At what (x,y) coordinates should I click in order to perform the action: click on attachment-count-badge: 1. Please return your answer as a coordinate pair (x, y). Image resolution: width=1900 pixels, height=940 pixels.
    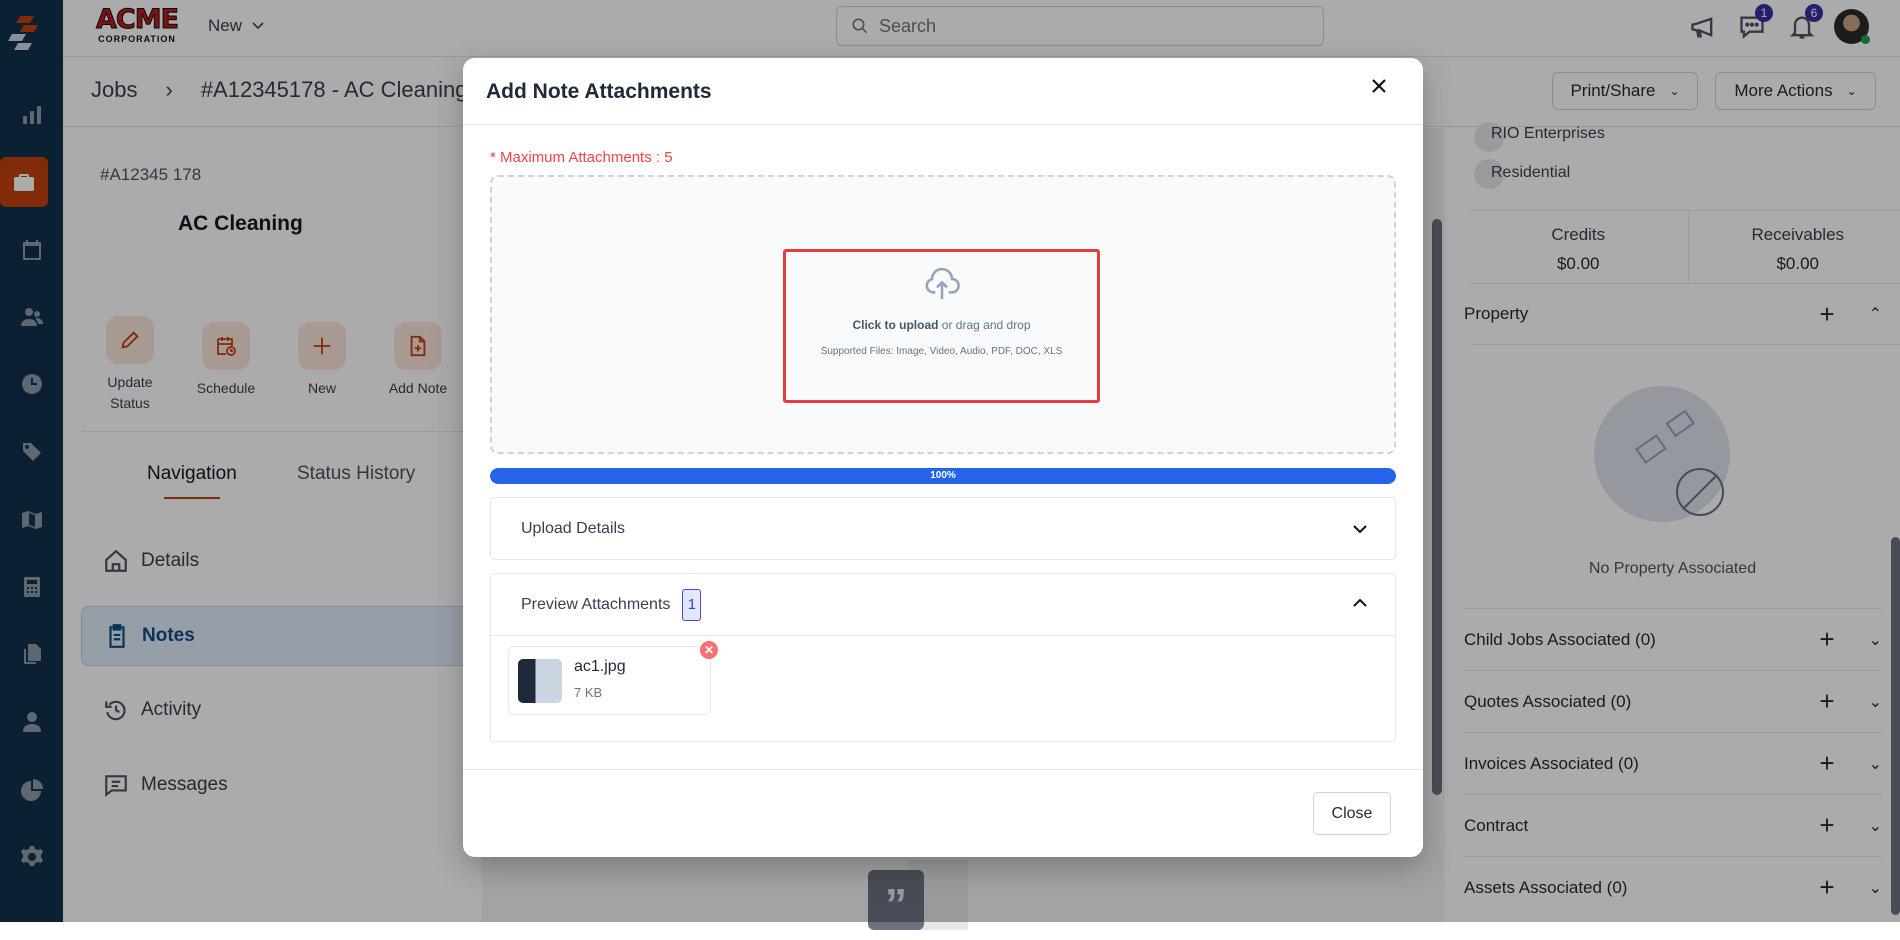
    Looking at the image, I should click on (691, 605).